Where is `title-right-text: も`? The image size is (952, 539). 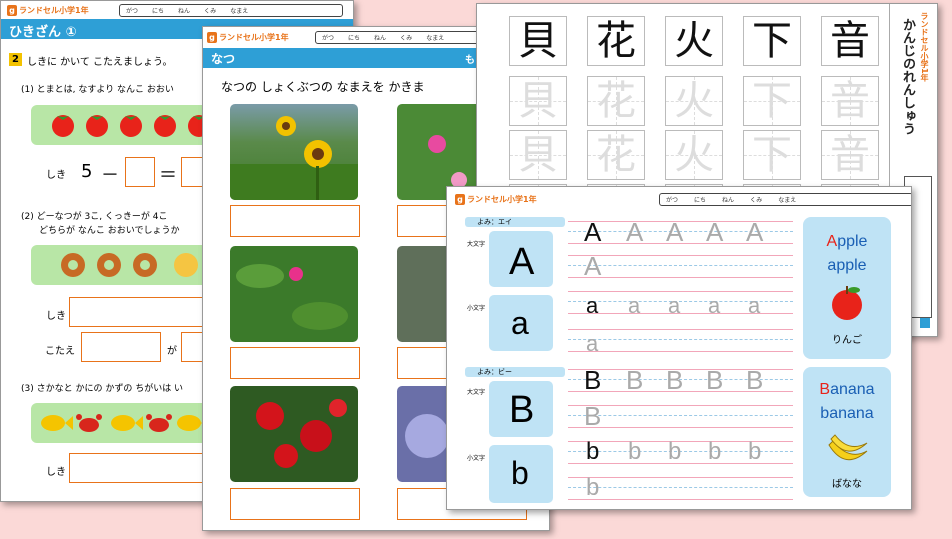 title-right-text: も is located at coordinates (470, 60).